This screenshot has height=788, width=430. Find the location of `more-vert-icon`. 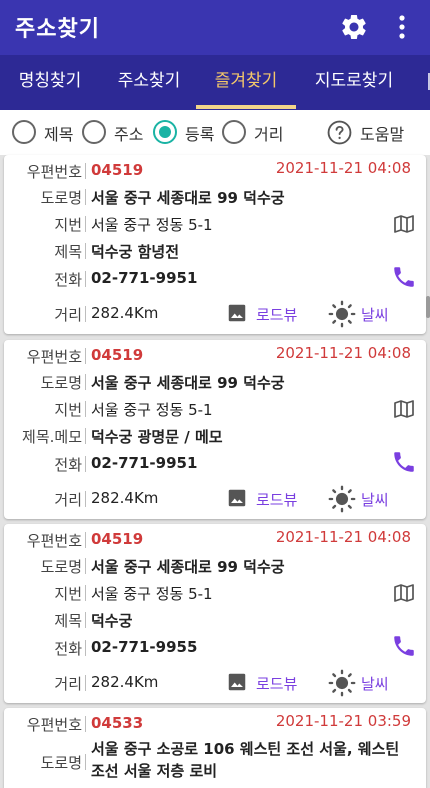

more-vert-icon is located at coordinates (402, 27).